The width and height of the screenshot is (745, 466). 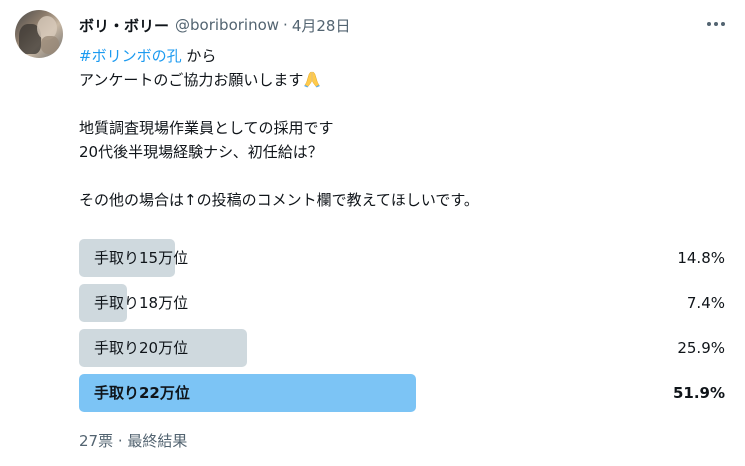 I want to click on hashtag-link: #ボリンボの孔, so click(x=130, y=56).